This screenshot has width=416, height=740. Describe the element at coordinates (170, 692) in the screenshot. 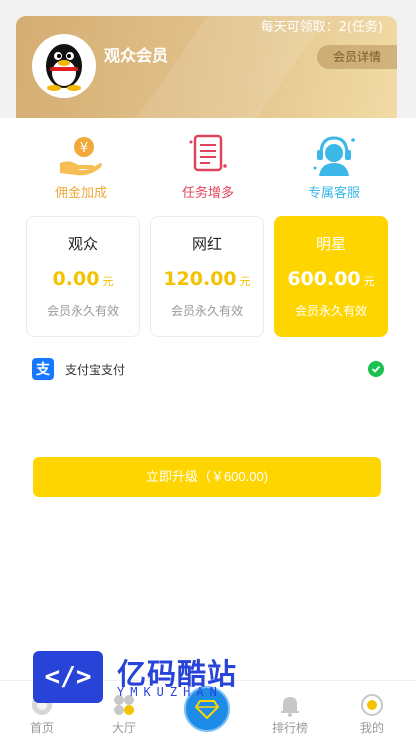

I see `watermark-subtext: YMKUZHAN` at that location.